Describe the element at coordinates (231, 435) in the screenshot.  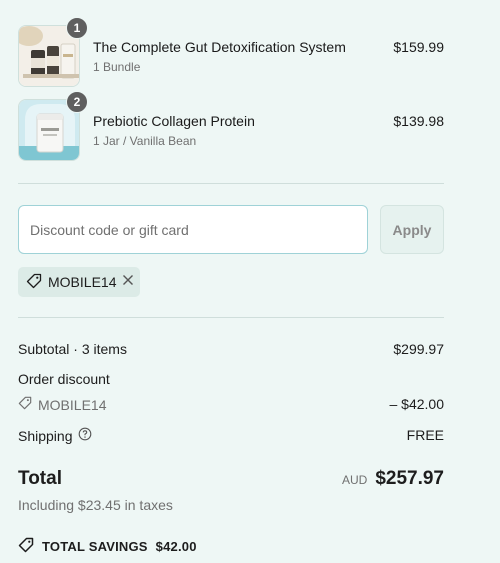
I see `shipping-row: Shipping FREE` at that location.